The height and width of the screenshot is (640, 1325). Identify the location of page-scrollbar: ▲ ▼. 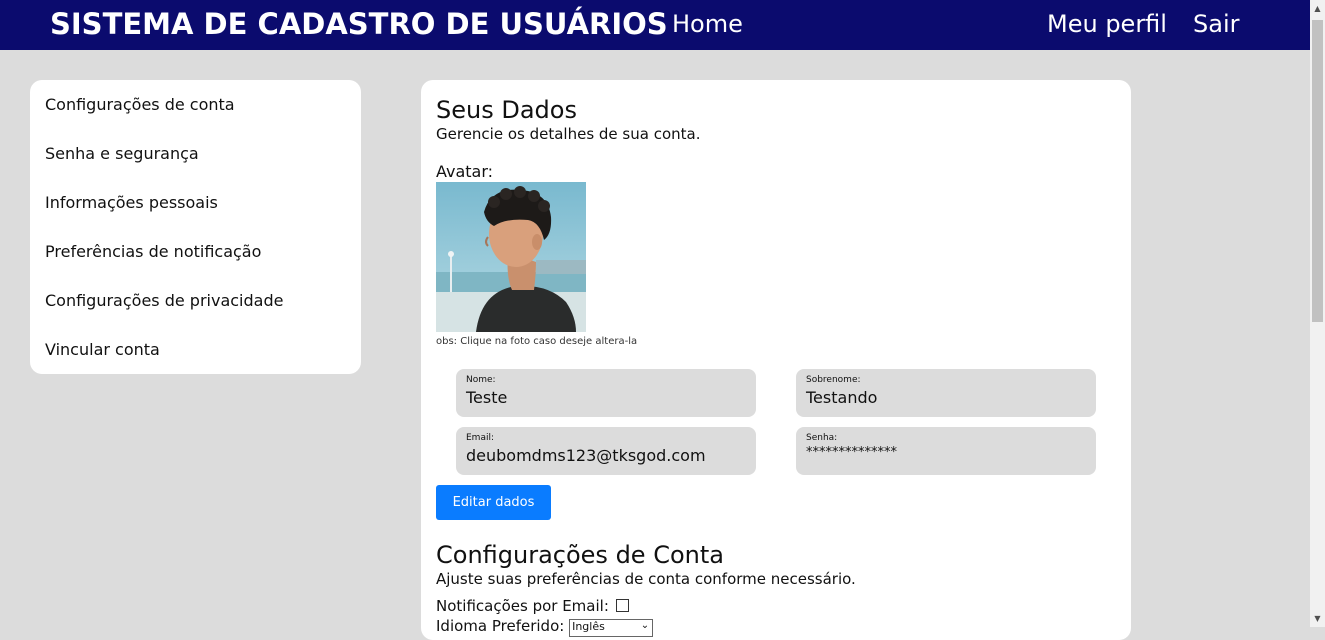
(1317, 313).